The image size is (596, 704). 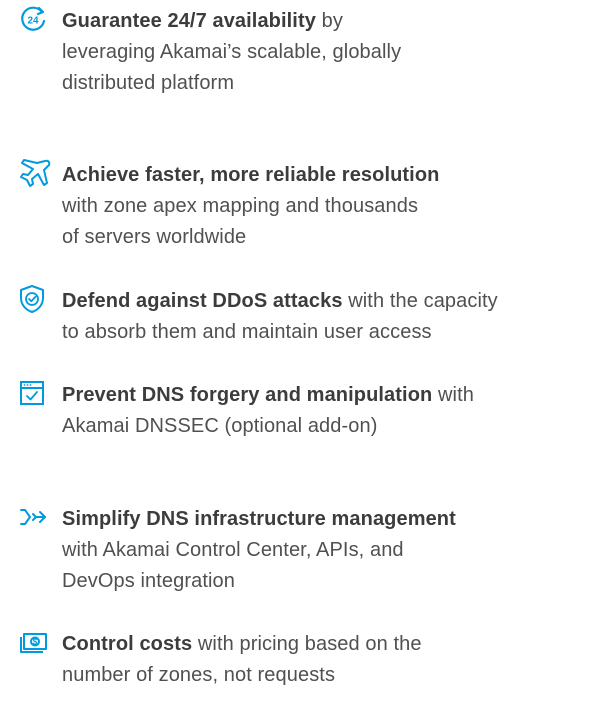 What do you see at coordinates (40, 642) in the screenshot?
I see `money-bill-icon: $` at bounding box center [40, 642].